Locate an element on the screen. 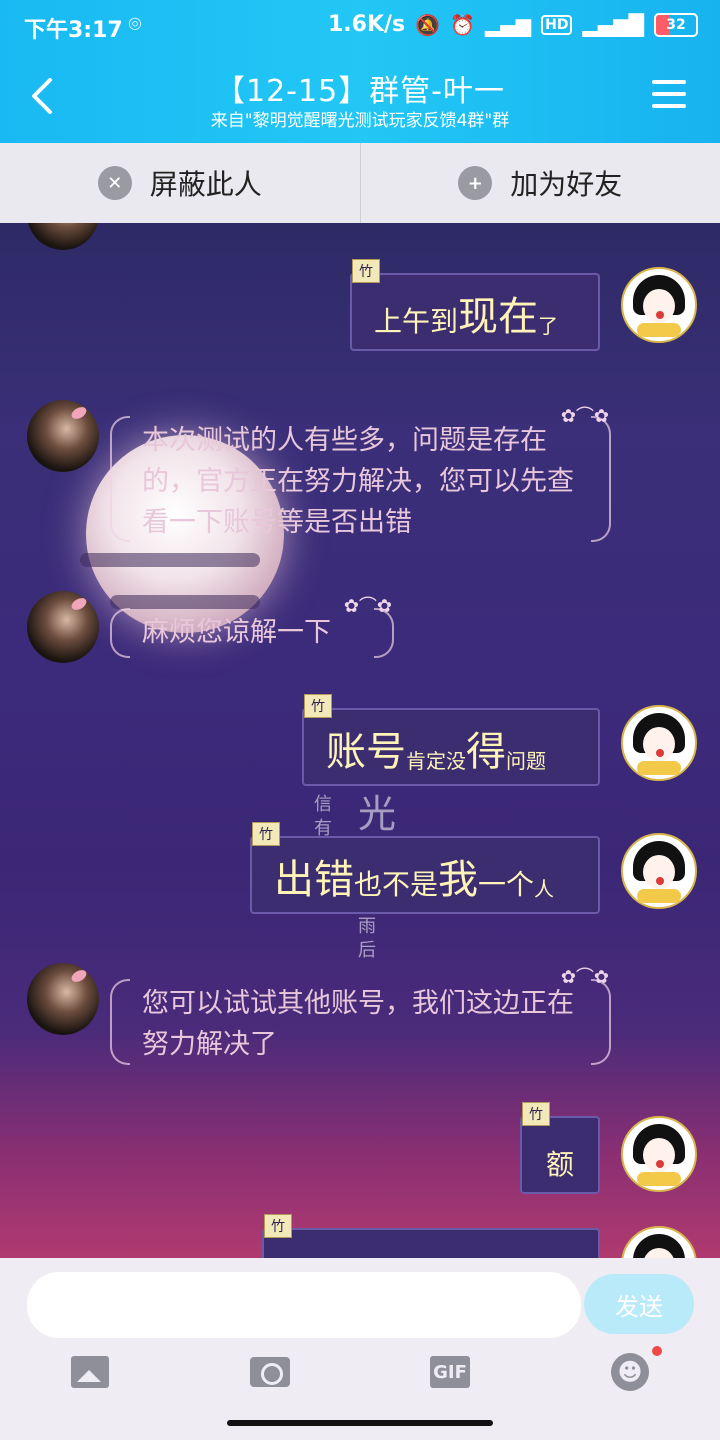 This screenshot has width=720, height=1440. page-subtitle: 来自"黎明觉醒曙光测试玩家反馈4群"群 is located at coordinates (360, 121).